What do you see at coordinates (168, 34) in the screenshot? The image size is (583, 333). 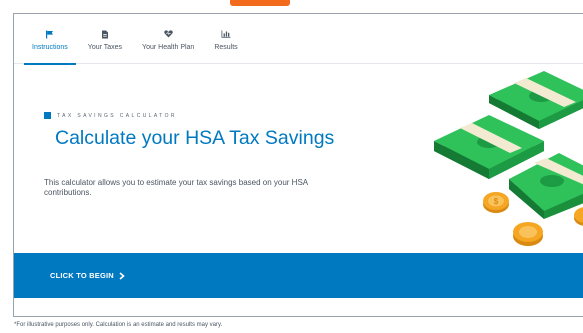 I see `heart-icon` at bounding box center [168, 34].